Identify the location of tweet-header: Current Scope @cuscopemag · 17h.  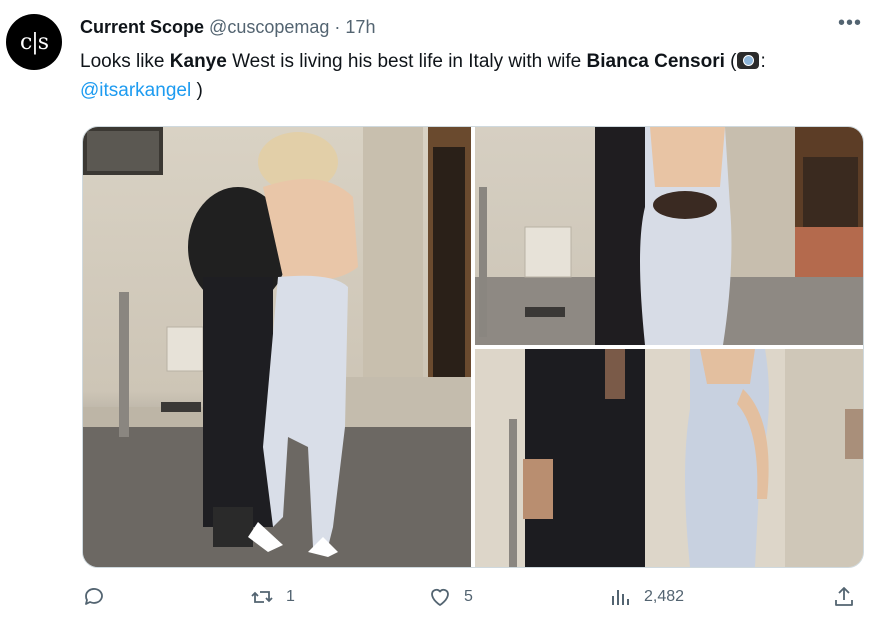
(227, 27).